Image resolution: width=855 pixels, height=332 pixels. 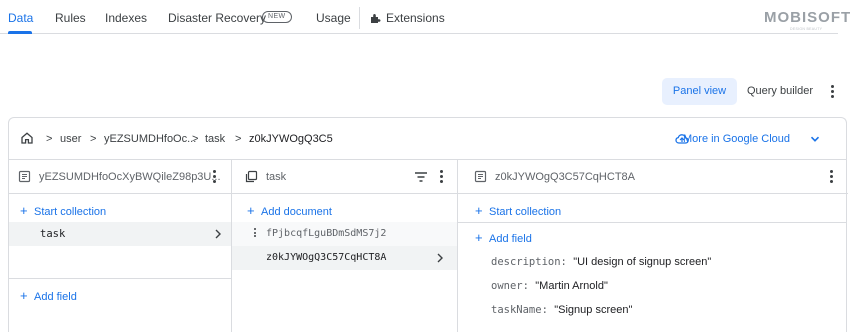 I want to click on drag-handle-icon, so click(x=256, y=233).